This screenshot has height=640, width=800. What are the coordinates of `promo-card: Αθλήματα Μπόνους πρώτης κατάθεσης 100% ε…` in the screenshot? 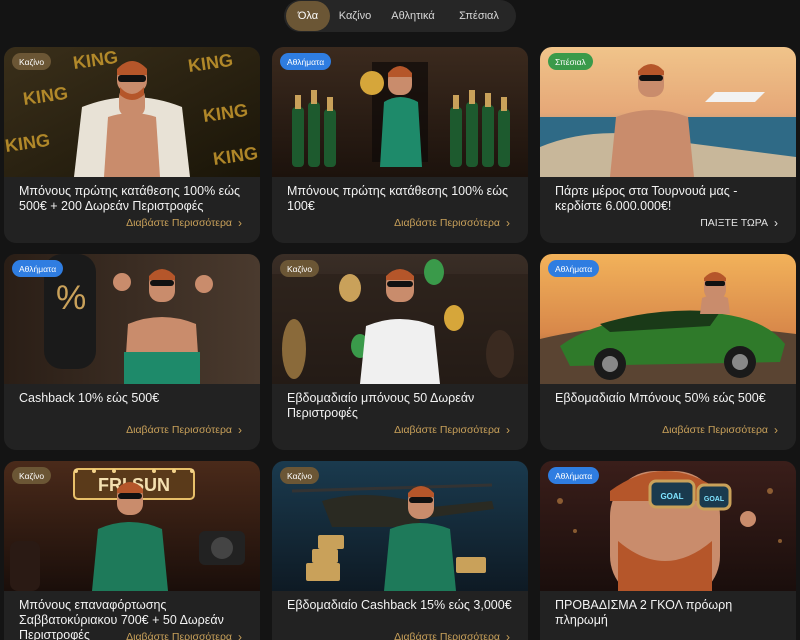 It's located at (400, 145).